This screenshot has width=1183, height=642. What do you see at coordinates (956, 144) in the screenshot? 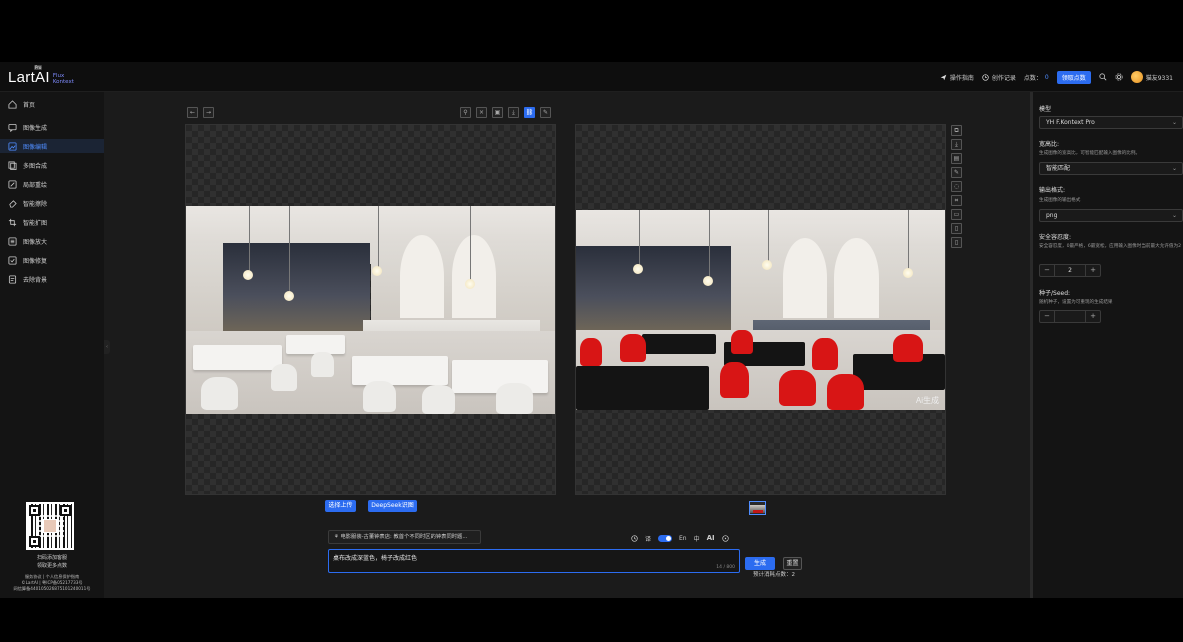
I see `download-tool: ⤓` at bounding box center [956, 144].